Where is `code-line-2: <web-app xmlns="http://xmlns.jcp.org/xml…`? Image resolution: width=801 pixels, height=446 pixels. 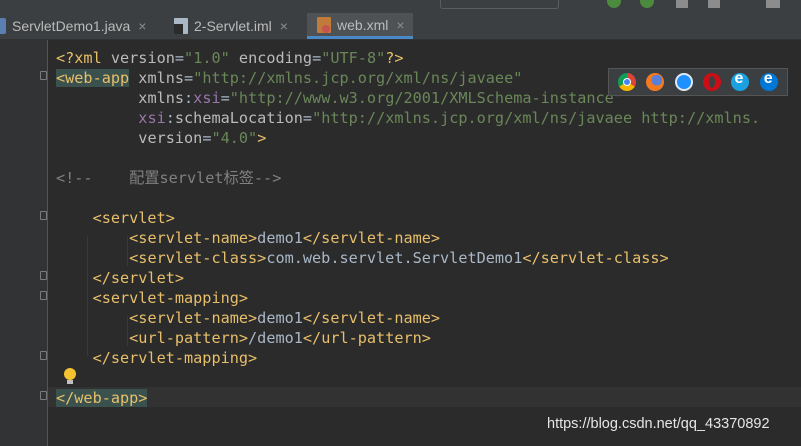 code-line-2: <web-app xmlns="http://xmlns.jcp.org/xml… is located at coordinates (289, 78).